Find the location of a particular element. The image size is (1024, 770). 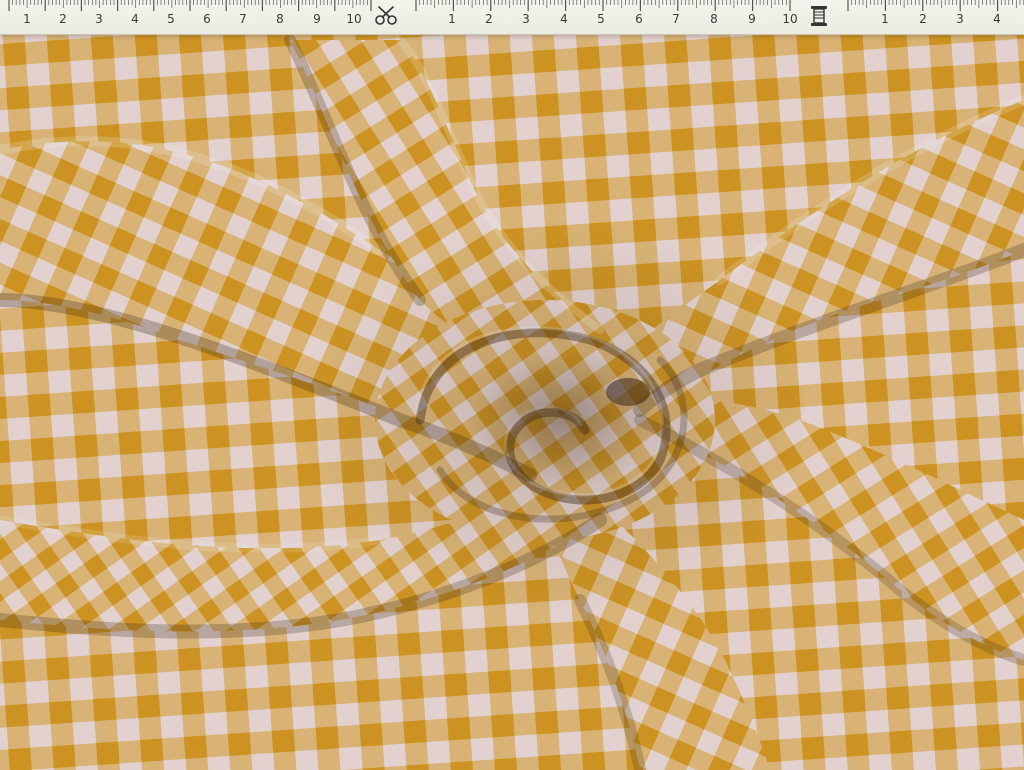

scissors-icon is located at coordinates (386, 15).